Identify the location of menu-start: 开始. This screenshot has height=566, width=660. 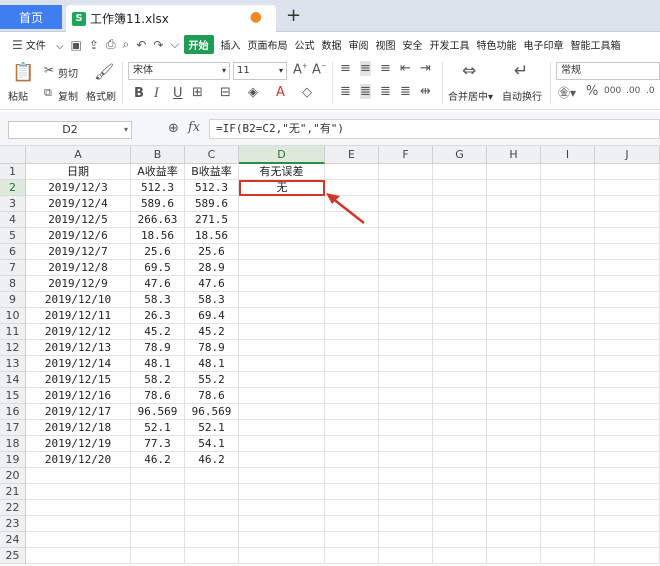
(198, 44).